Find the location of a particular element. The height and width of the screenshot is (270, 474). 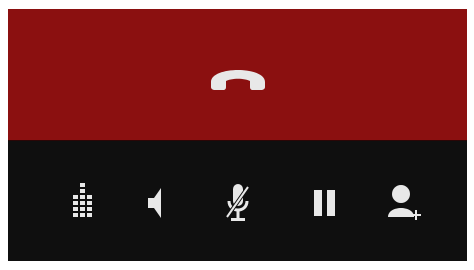

phone-hangup-icon is located at coordinates (238, 75).